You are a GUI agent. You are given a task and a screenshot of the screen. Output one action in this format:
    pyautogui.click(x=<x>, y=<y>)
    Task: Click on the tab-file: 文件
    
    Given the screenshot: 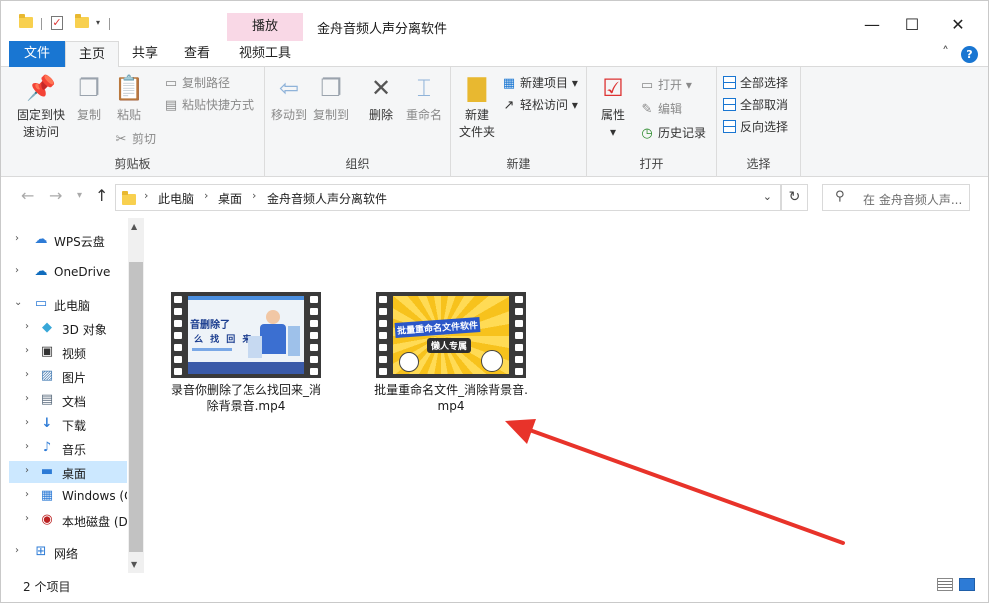 What is the action you would take?
    pyautogui.click(x=37, y=54)
    